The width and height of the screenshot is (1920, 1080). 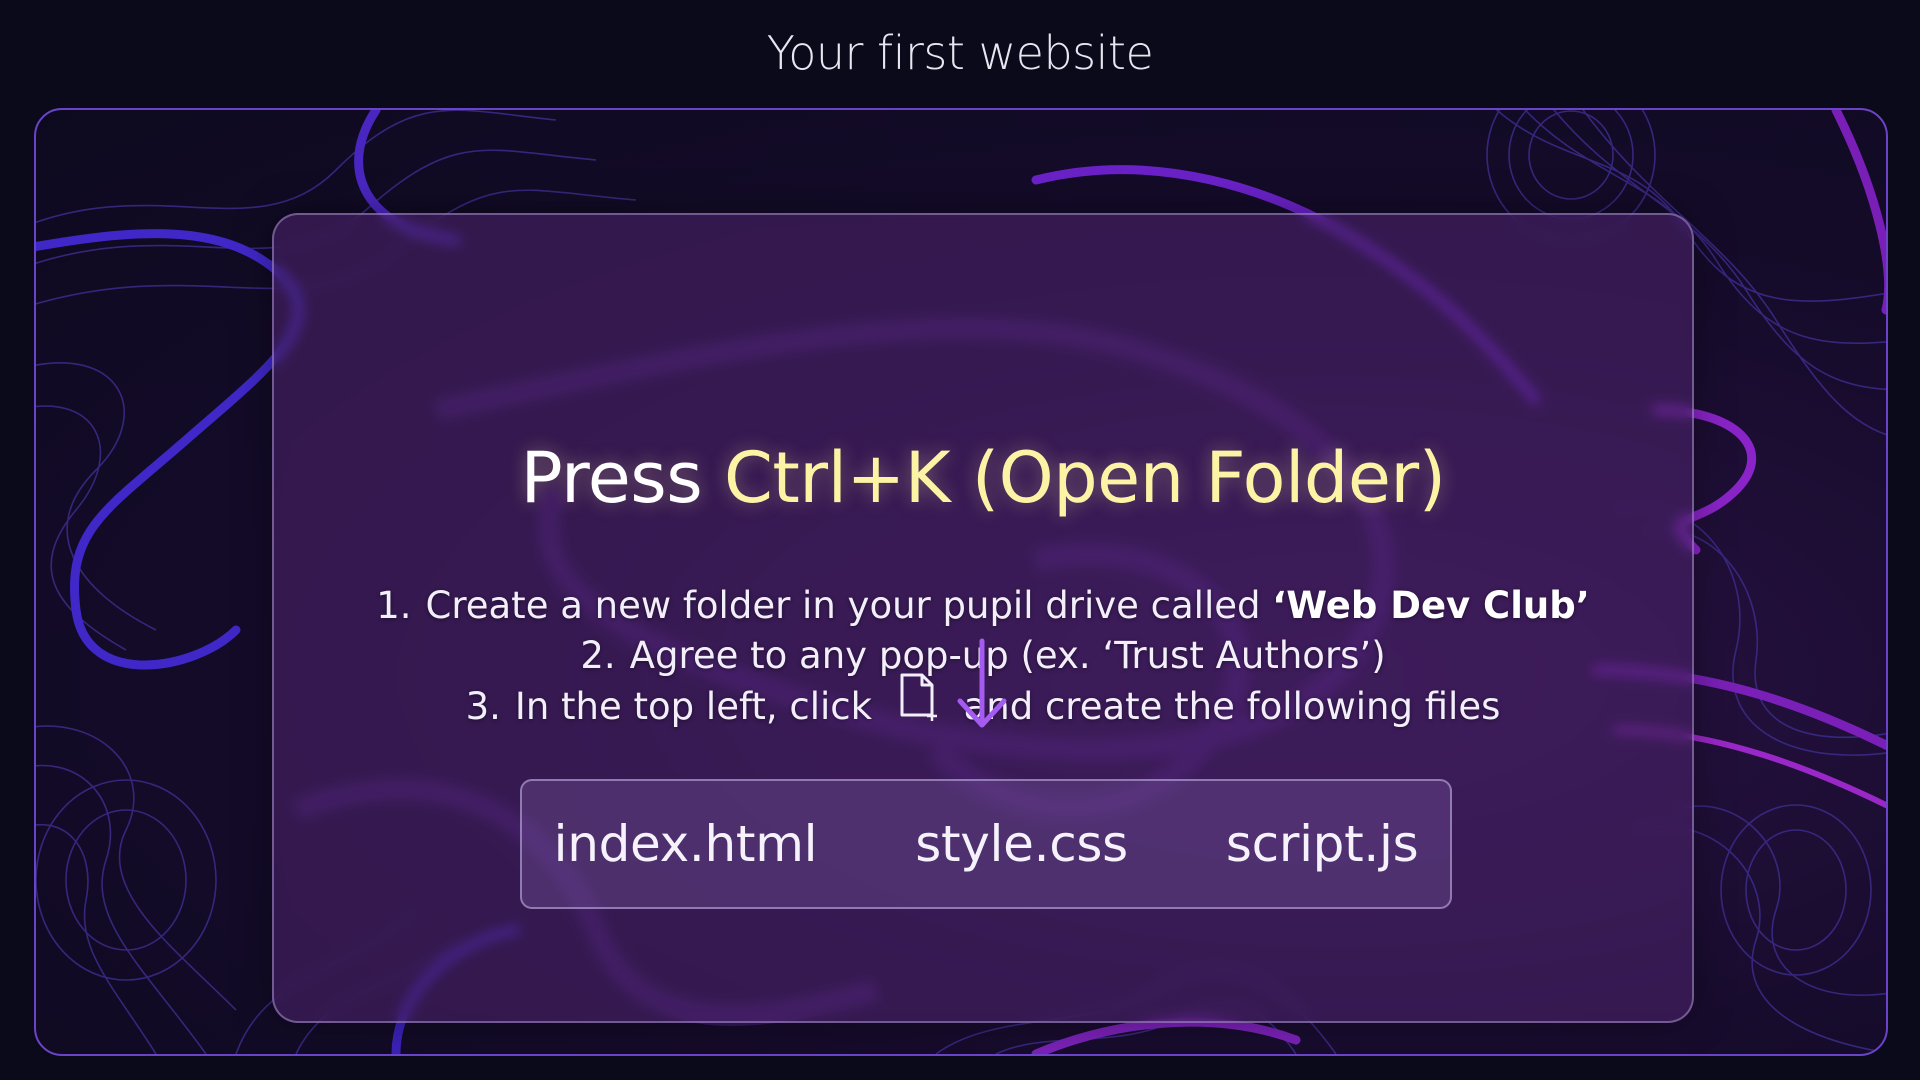 What do you see at coordinates (598, 655) in the screenshot?
I see `step-number: 2.` at bounding box center [598, 655].